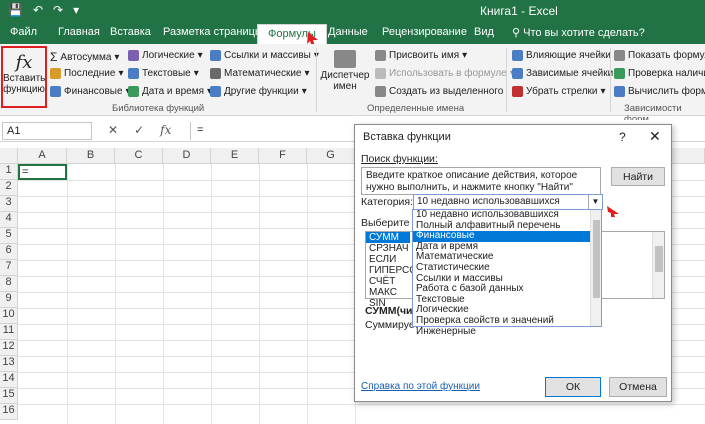 The image size is (705, 424). What do you see at coordinates (619, 91) in the screenshot?
I see `evaluate-icon` at bounding box center [619, 91].